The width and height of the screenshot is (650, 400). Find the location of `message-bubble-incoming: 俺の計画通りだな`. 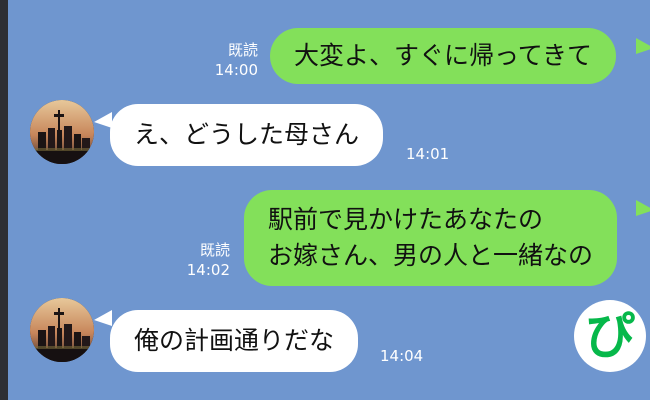

message-bubble-incoming: 俺の計画通りだな is located at coordinates (234, 341).